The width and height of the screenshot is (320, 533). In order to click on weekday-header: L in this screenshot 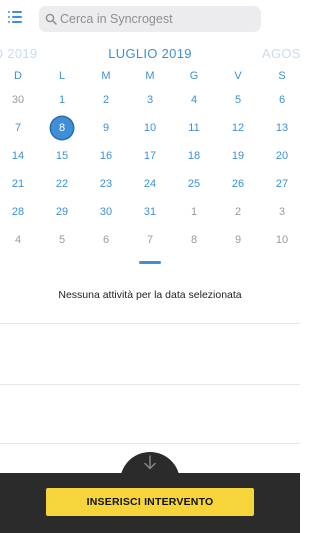, I will do `click(62, 76)`.